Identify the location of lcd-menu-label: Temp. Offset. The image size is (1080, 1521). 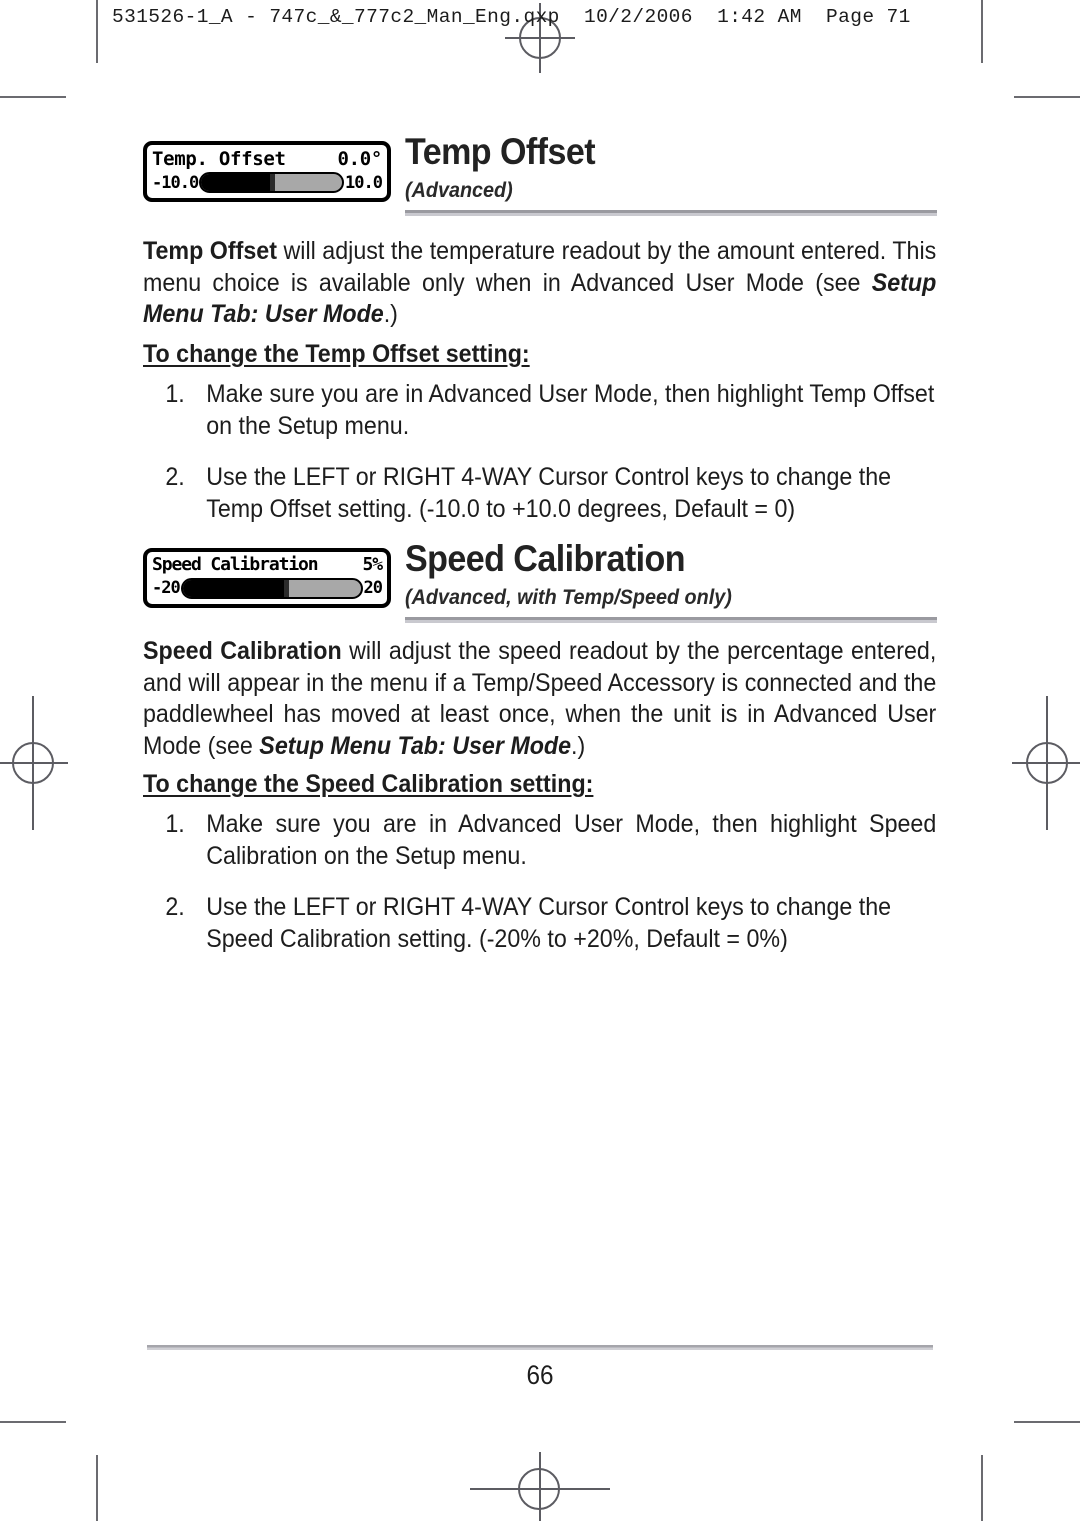
(219, 159).